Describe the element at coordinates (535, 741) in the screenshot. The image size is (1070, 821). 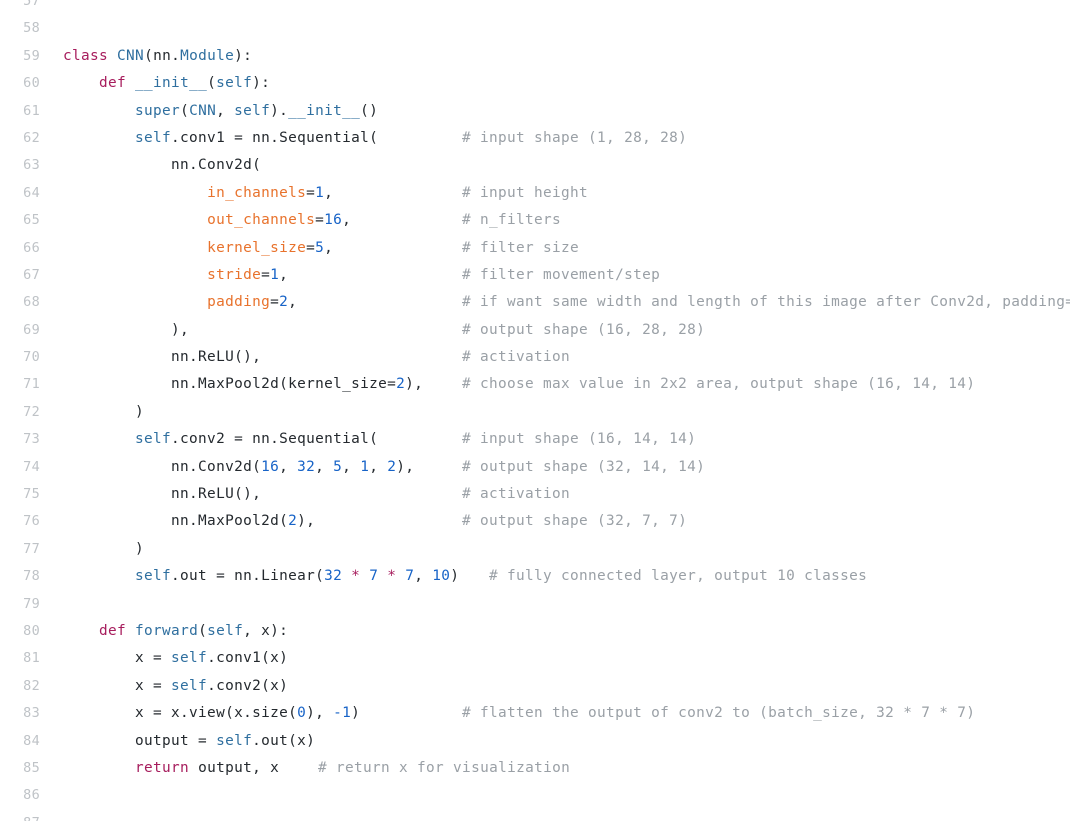
I see `code-line: 84 output = self.out(x)` at that location.